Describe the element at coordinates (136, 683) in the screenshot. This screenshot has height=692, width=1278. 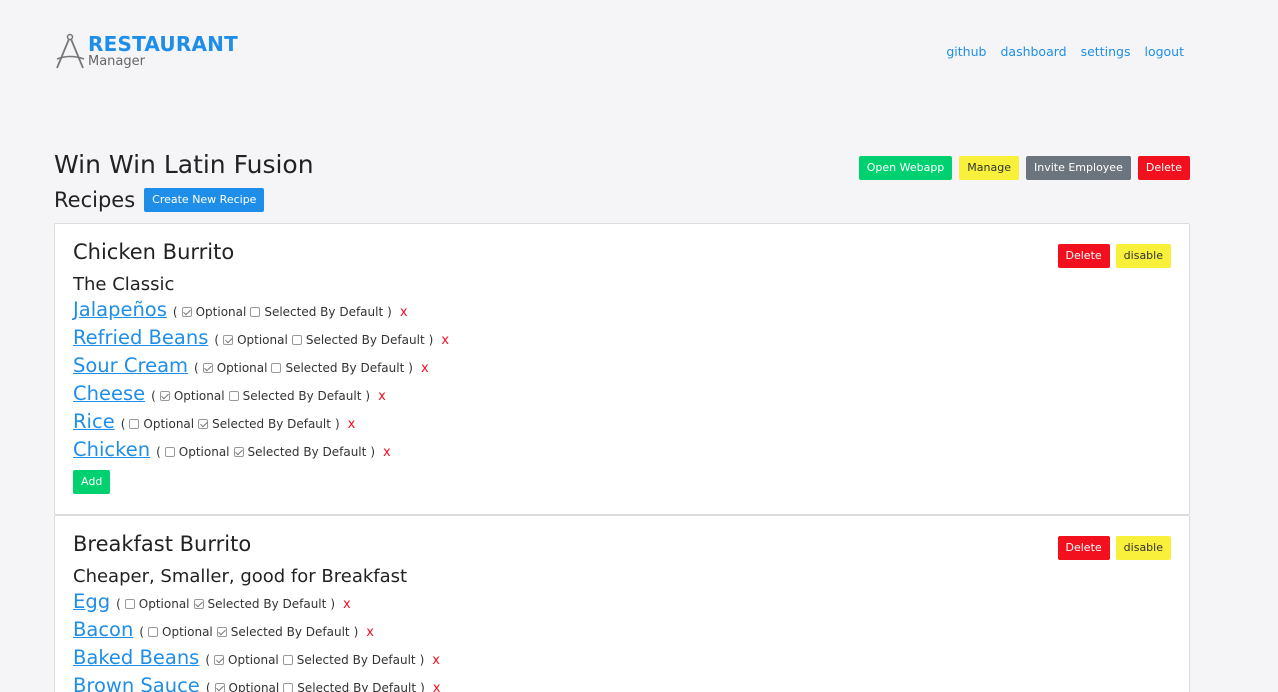
I see `ingredient-name-link: Brown Sauce` at that location.